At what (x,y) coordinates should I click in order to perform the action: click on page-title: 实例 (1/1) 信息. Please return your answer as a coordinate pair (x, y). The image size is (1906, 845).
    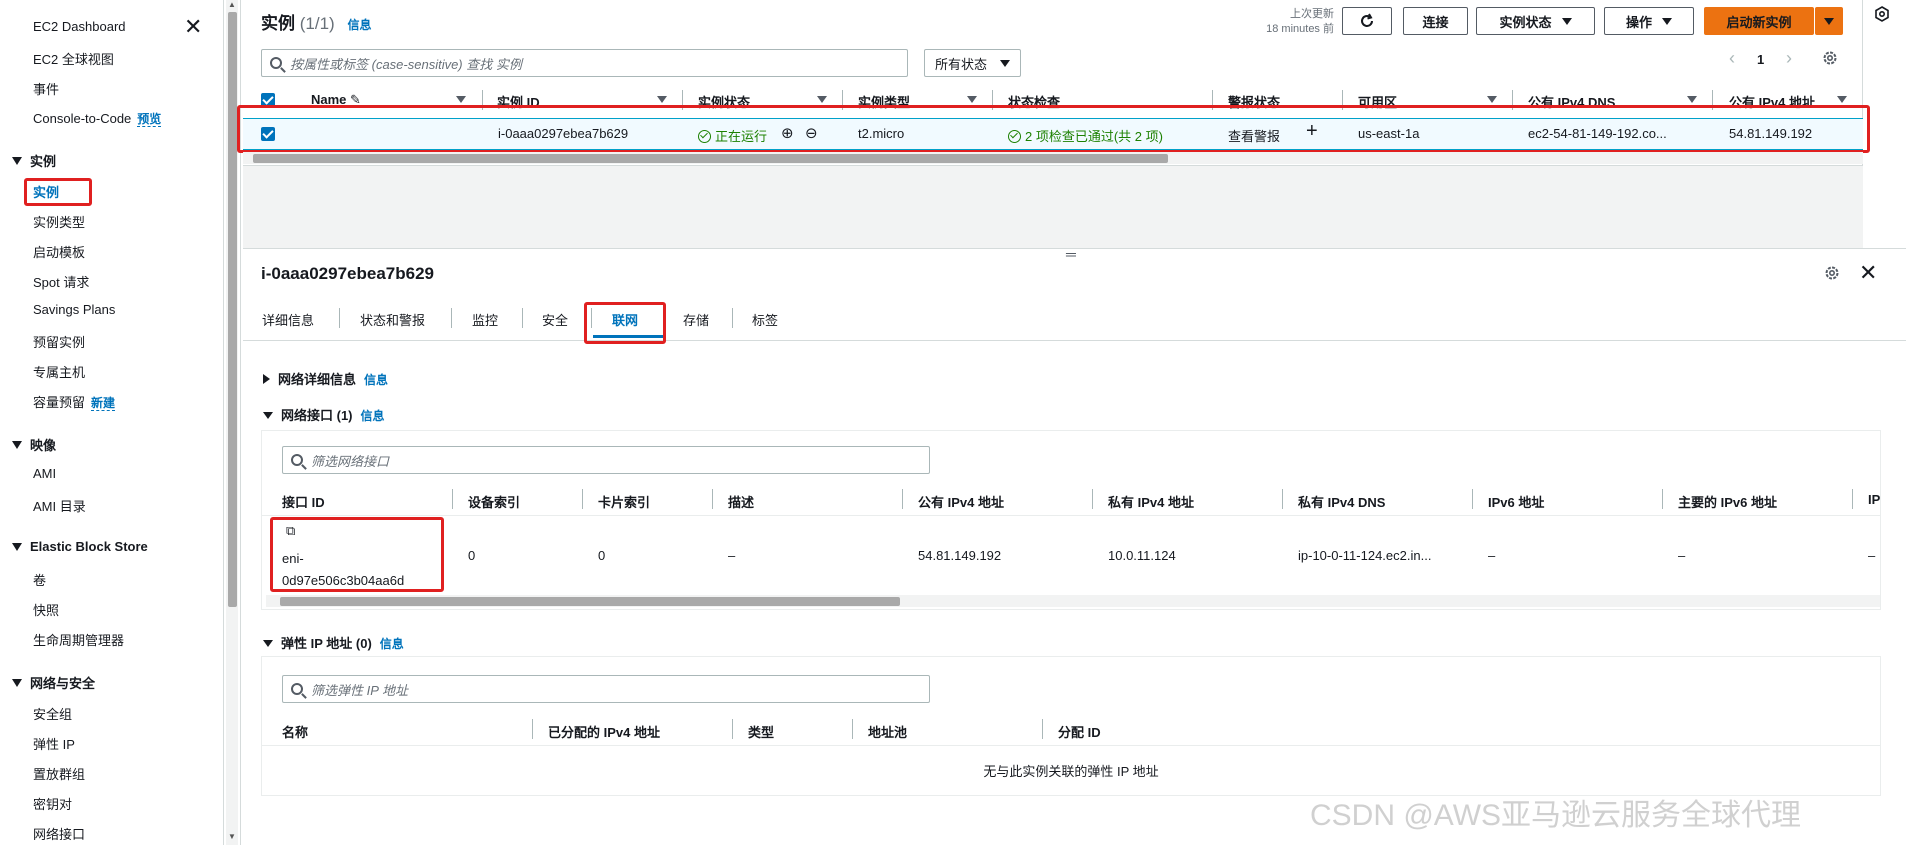
    Looking at the image, I should click on (316, 21).